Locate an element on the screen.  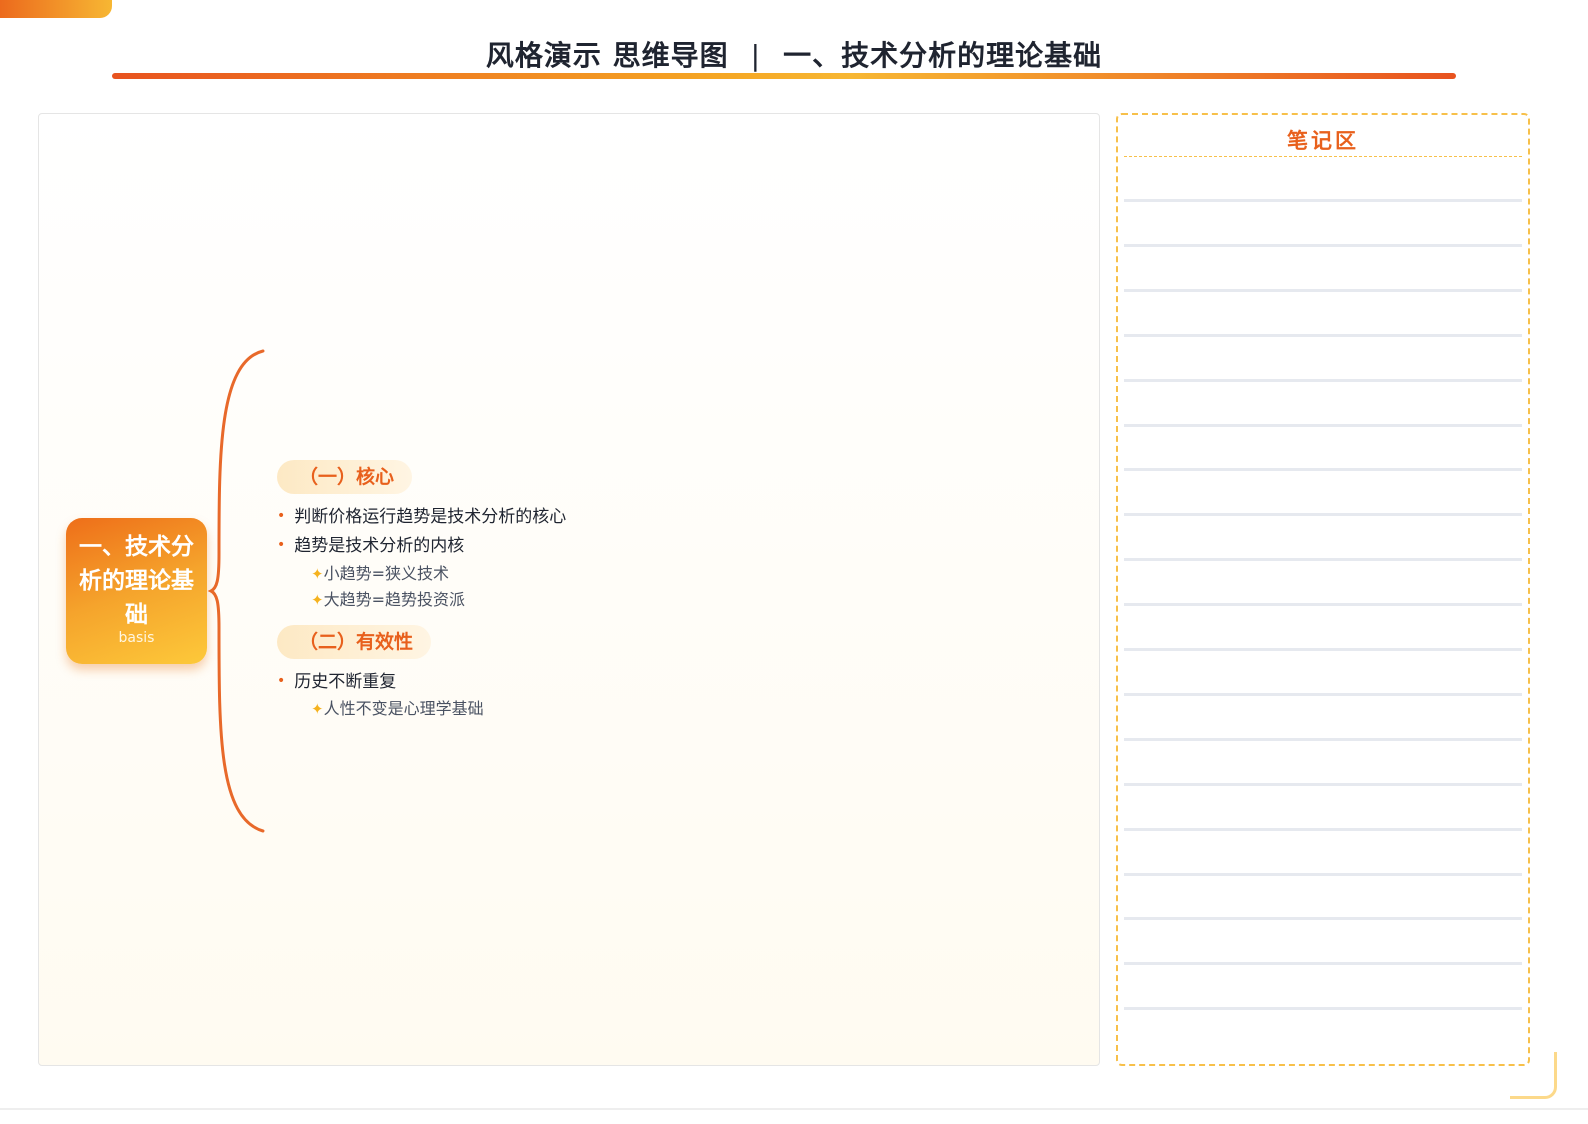
sub-item: ✦人性不变是心理学基础 is located at coordinates (397, 707).